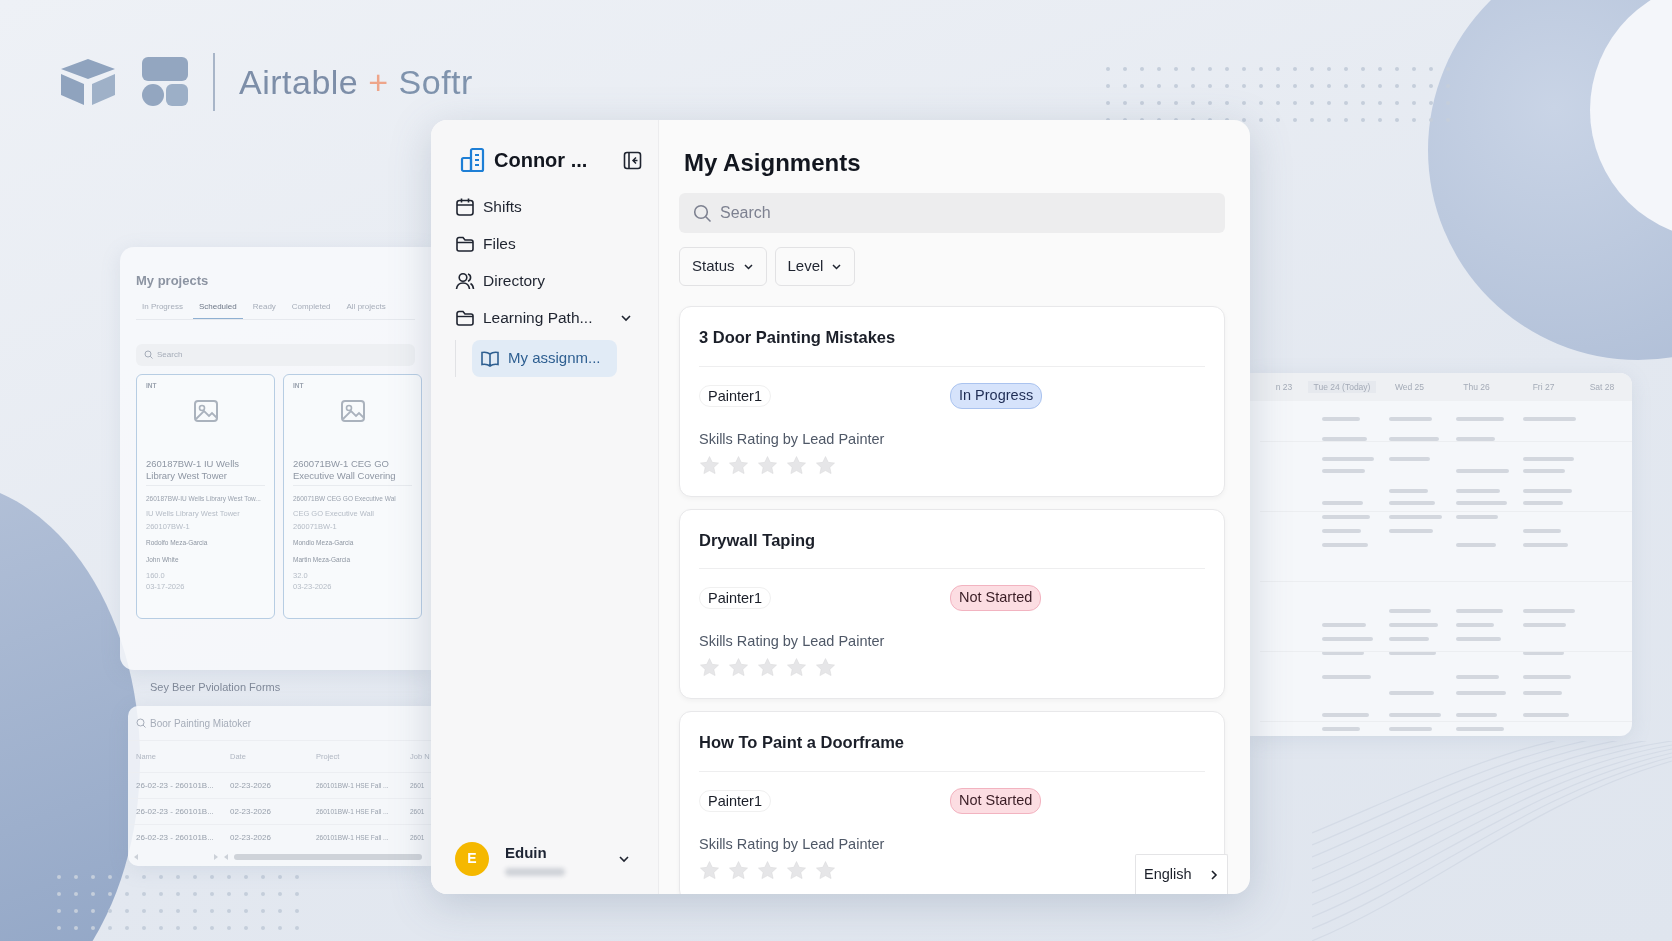 This screenshot has height=941, width=1672. I want to click on user-avatar: E, so click(472, 858).